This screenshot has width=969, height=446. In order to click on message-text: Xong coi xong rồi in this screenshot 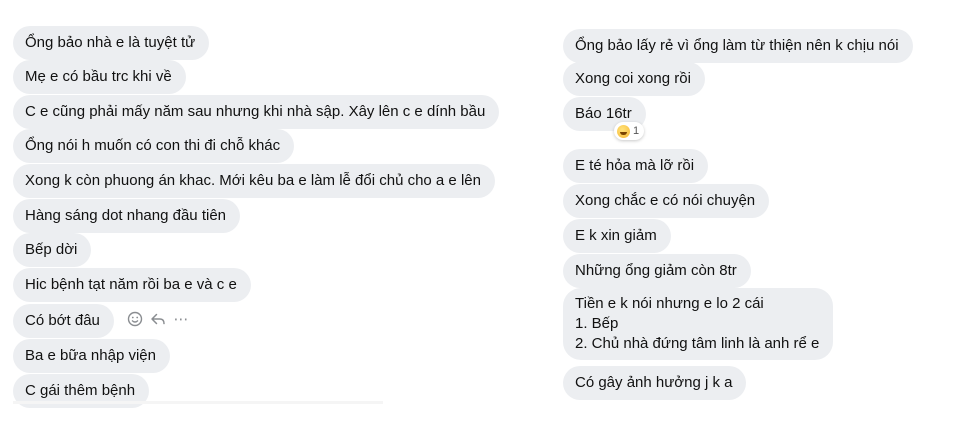, I will do `click(633, 78)`.